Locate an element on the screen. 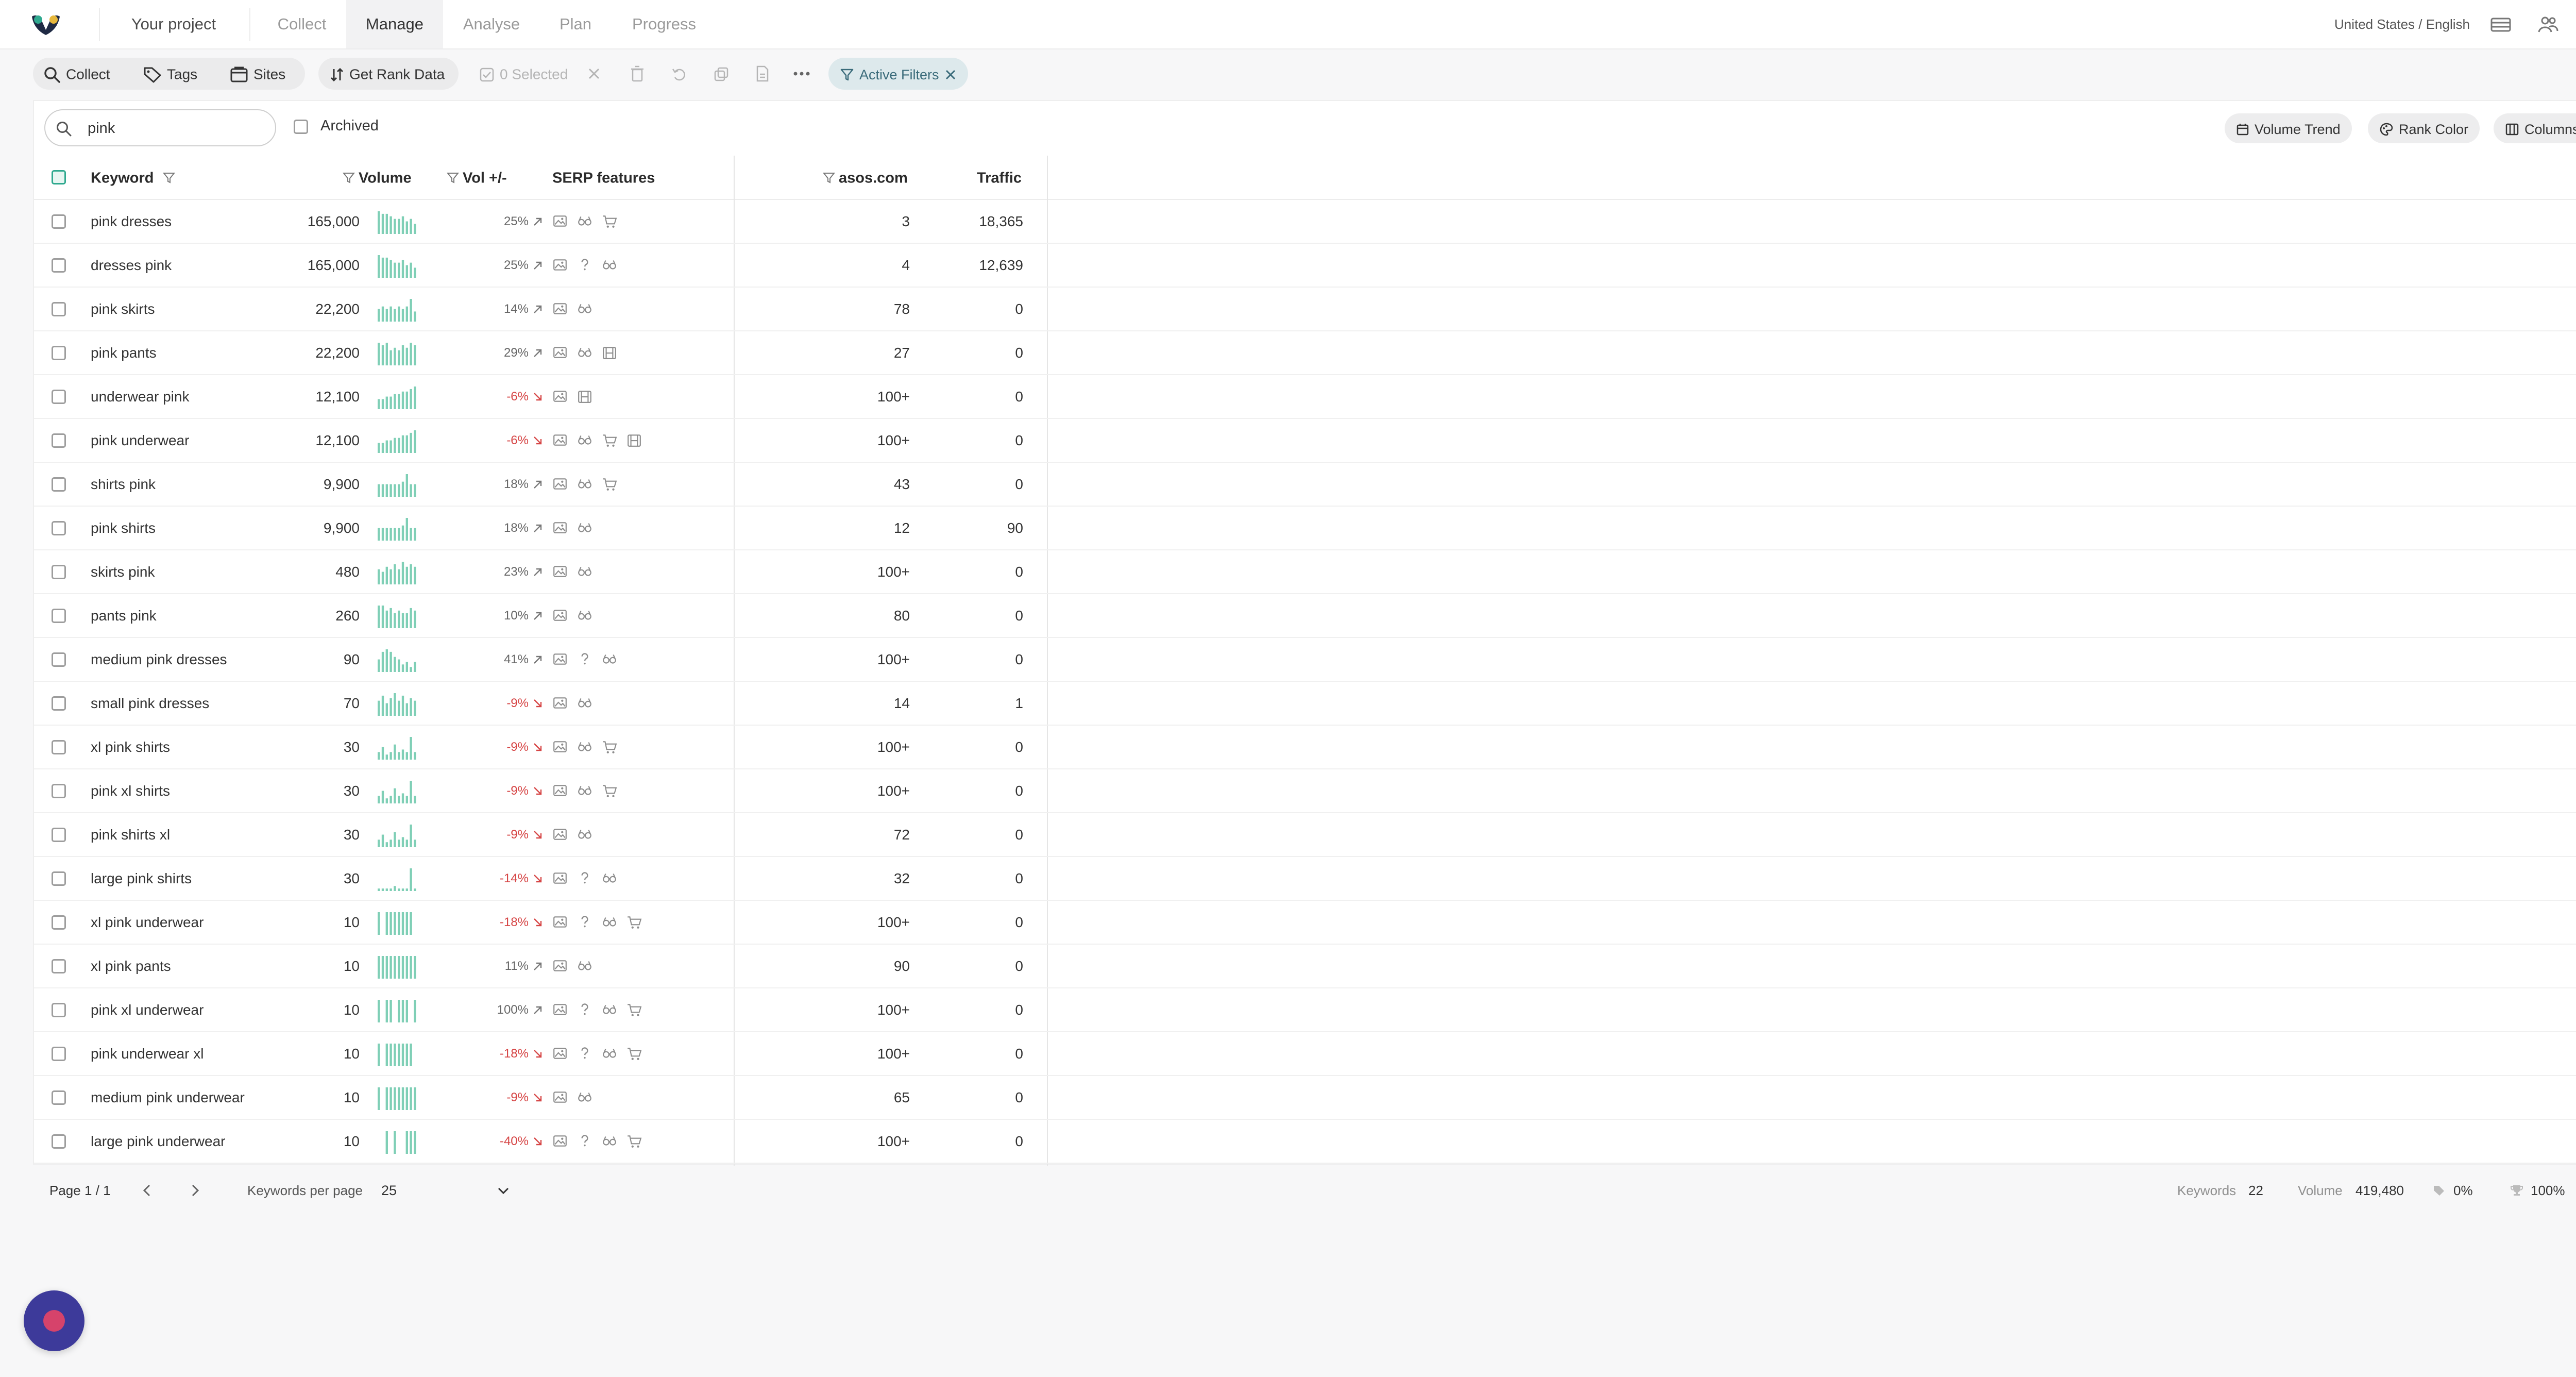 Image resolution: width=2576 pixels, height=1377 pixels. keyword-cell: pink shirts xl is located at coordinates (130, 834).